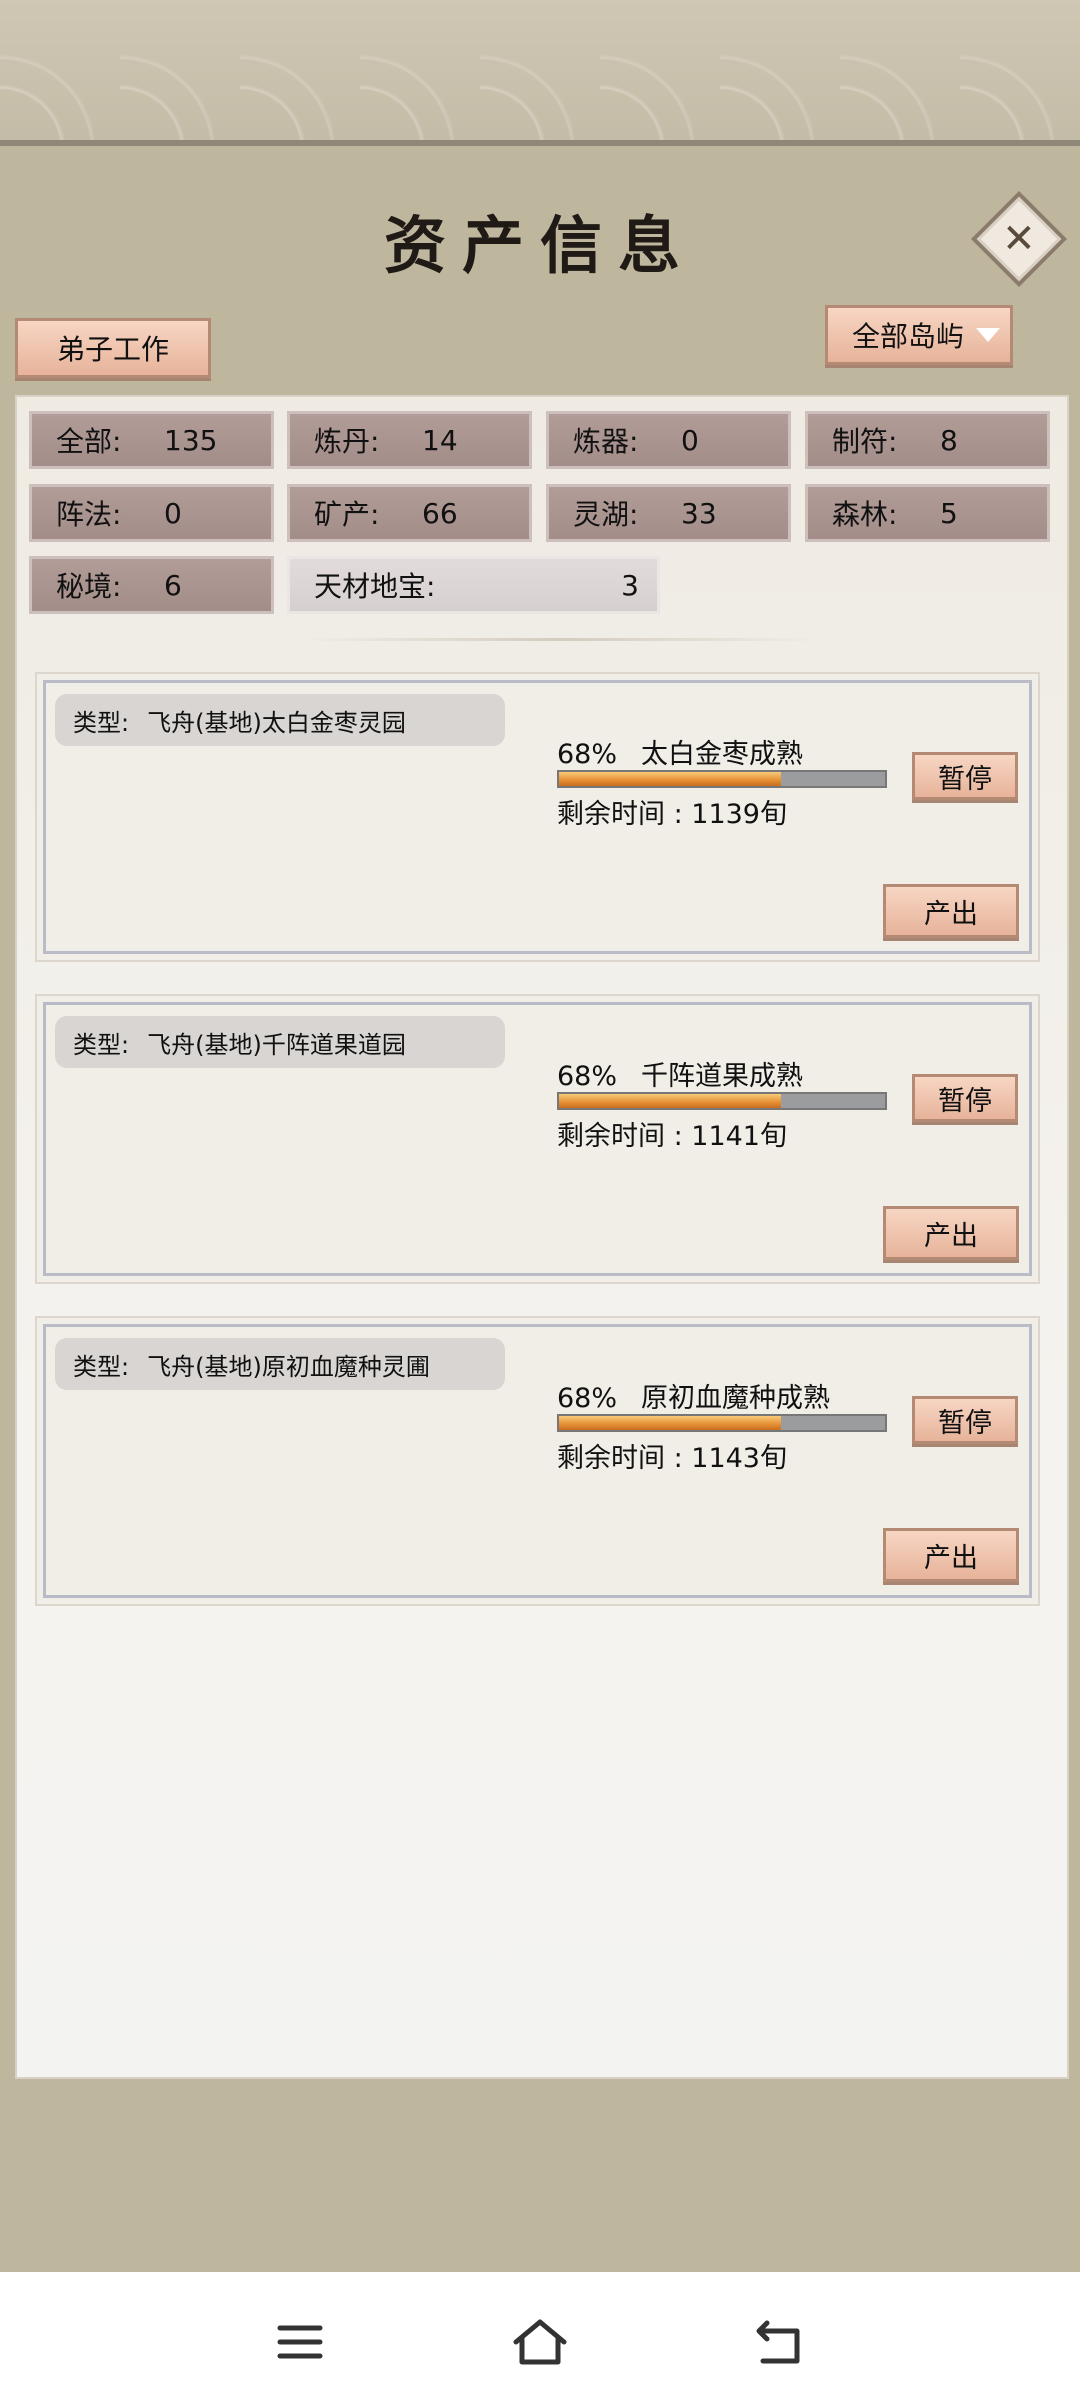 The image size is (1080, 2400). Describe the element at coordinates (694, 1398) in the screenshot. I see `progress-info: 68% 原初血魔种成熟` at that location.